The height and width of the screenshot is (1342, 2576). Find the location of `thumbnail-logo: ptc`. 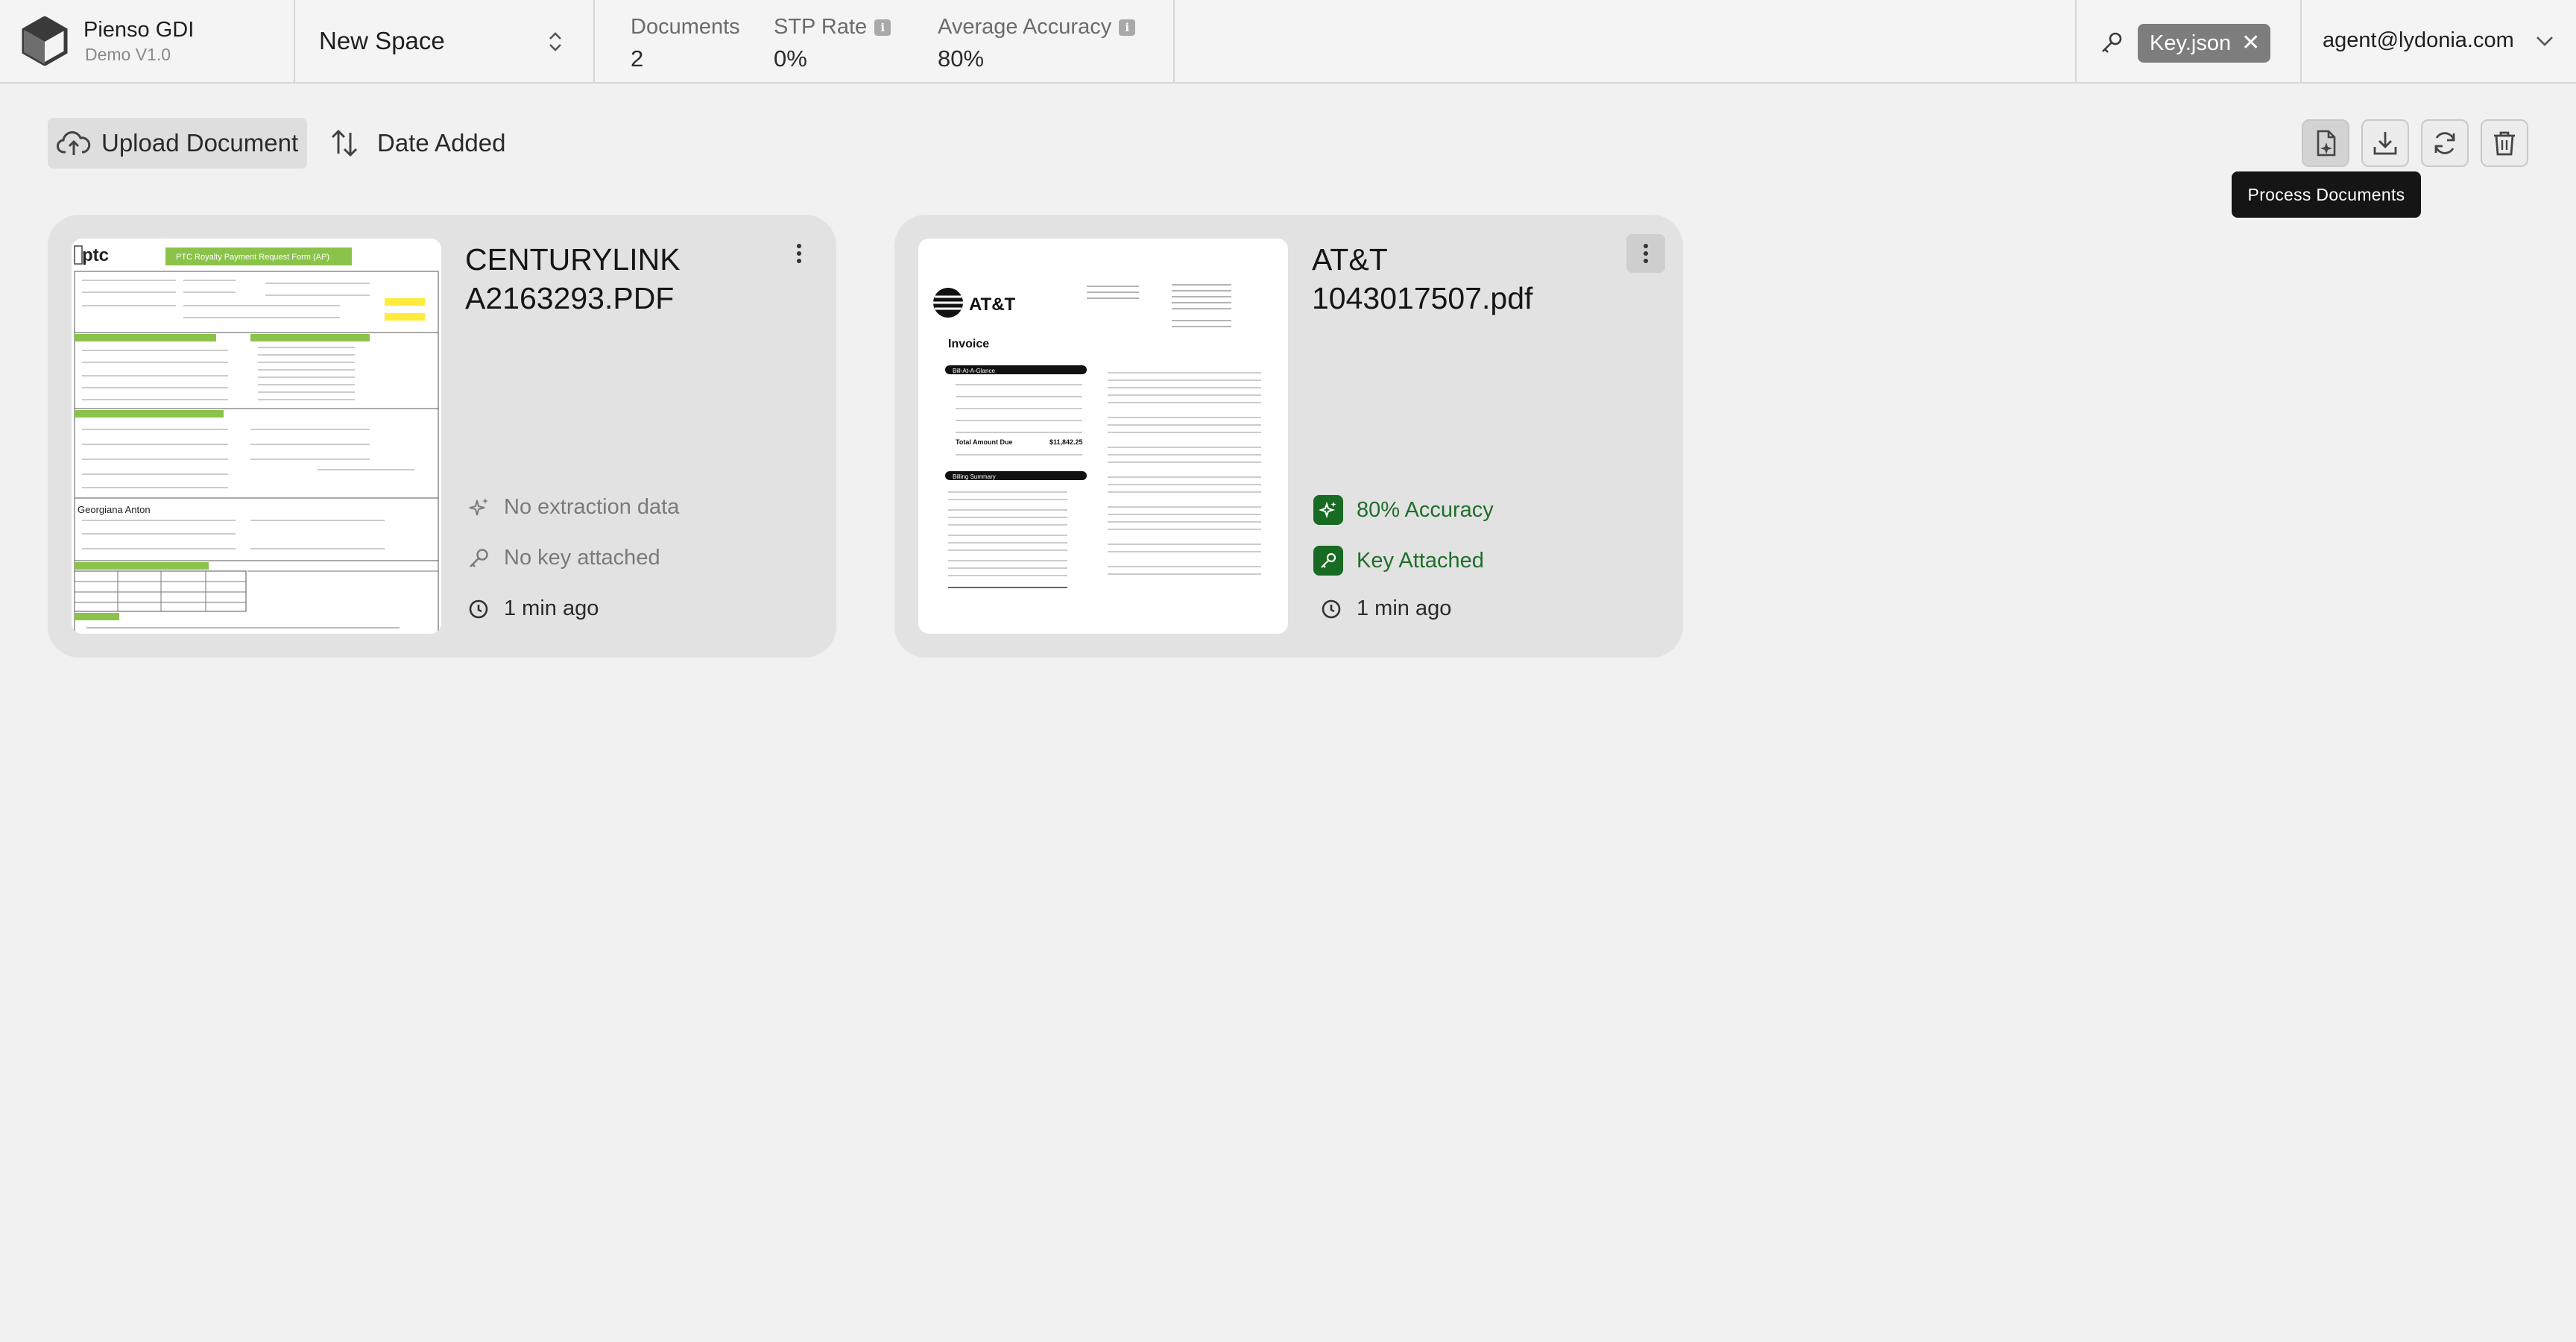

thumbnail-logo: ptc is located at coordinates (95, 255).